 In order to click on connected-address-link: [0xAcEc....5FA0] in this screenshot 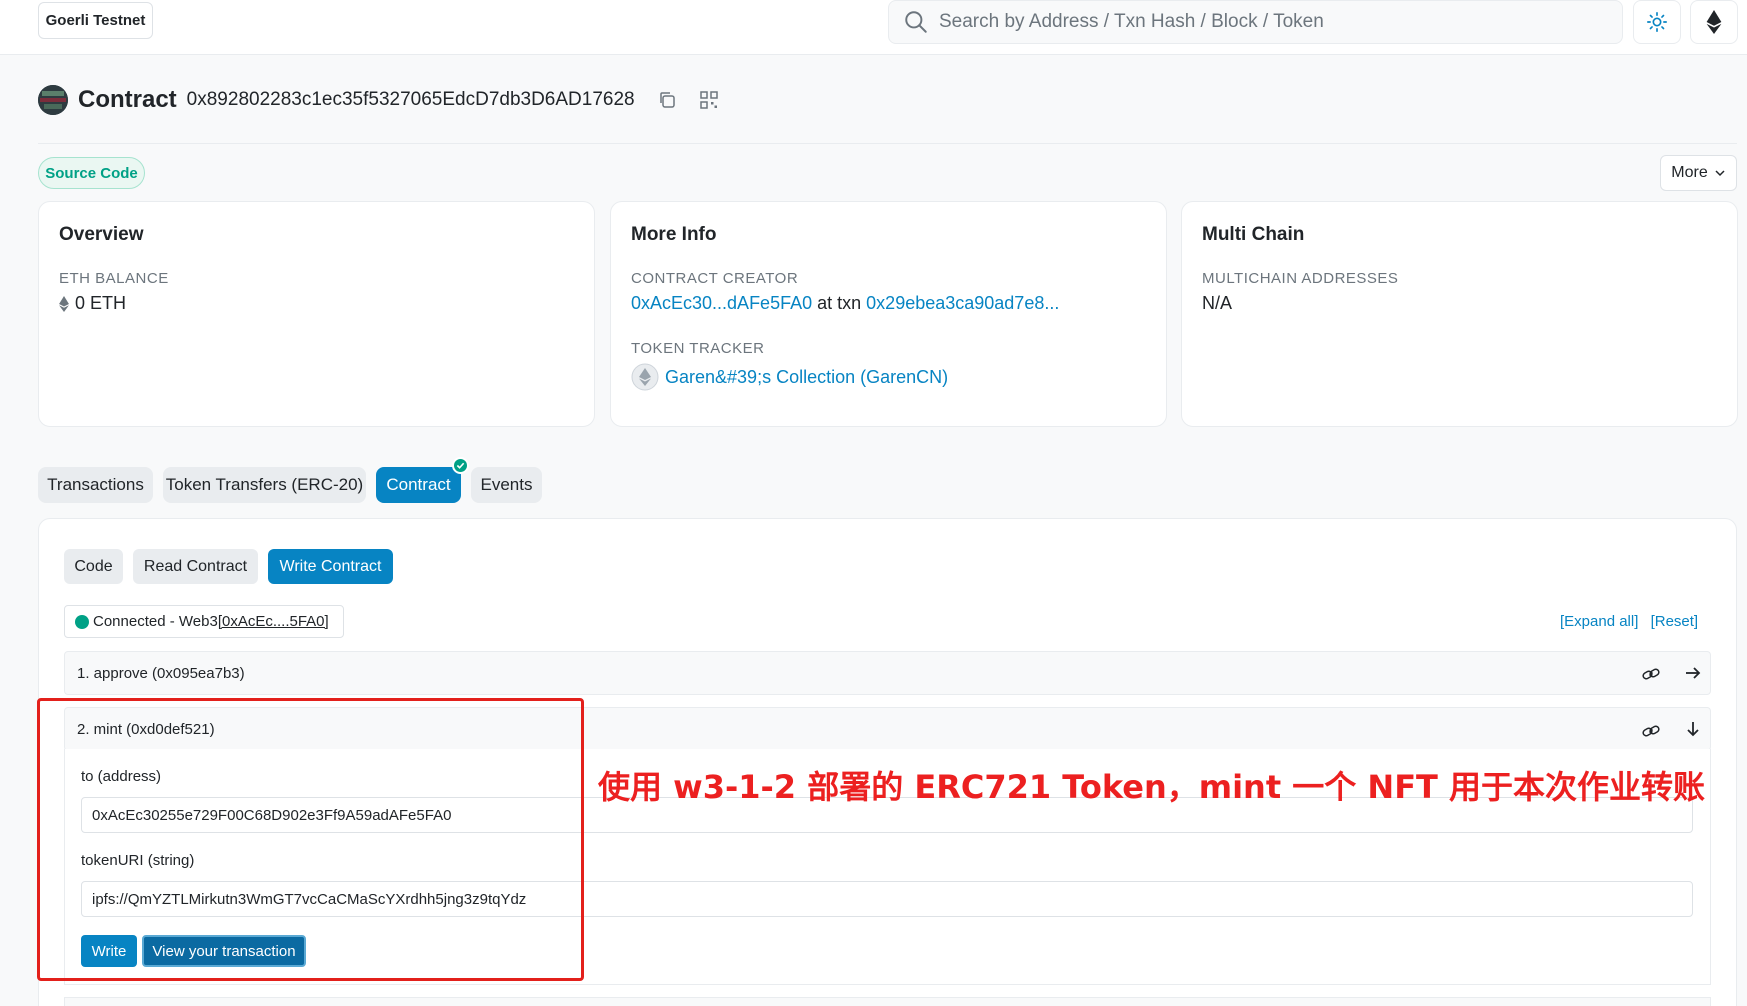, I will do `click(273, 621)`.